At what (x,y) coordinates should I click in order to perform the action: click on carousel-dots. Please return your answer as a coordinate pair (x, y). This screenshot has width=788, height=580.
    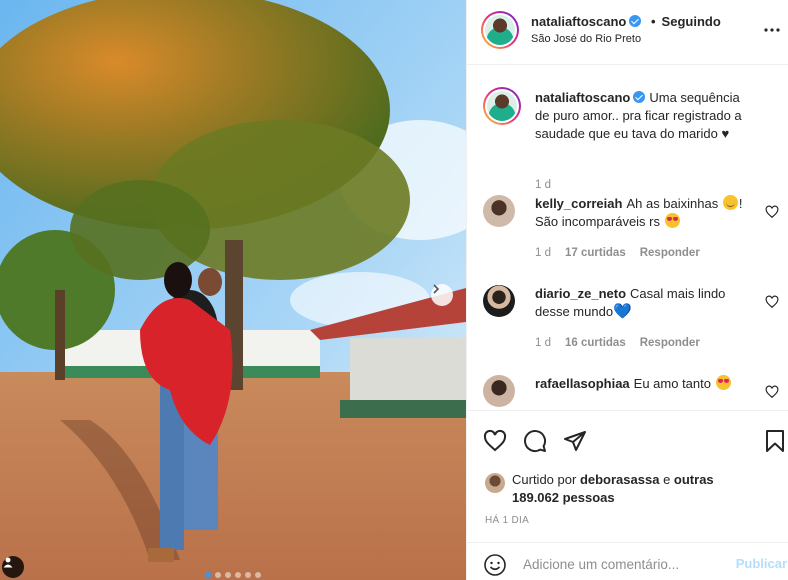
    Looking at the image, I should click on (233, 575).